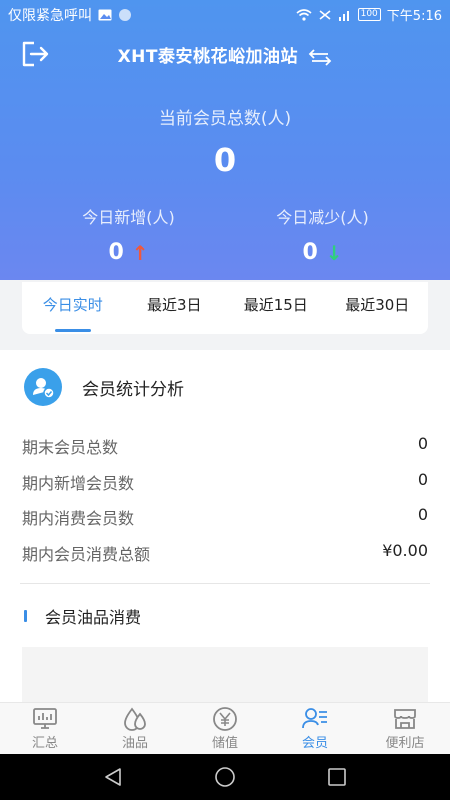  I want to click on signal-icon, so click(343, 15).